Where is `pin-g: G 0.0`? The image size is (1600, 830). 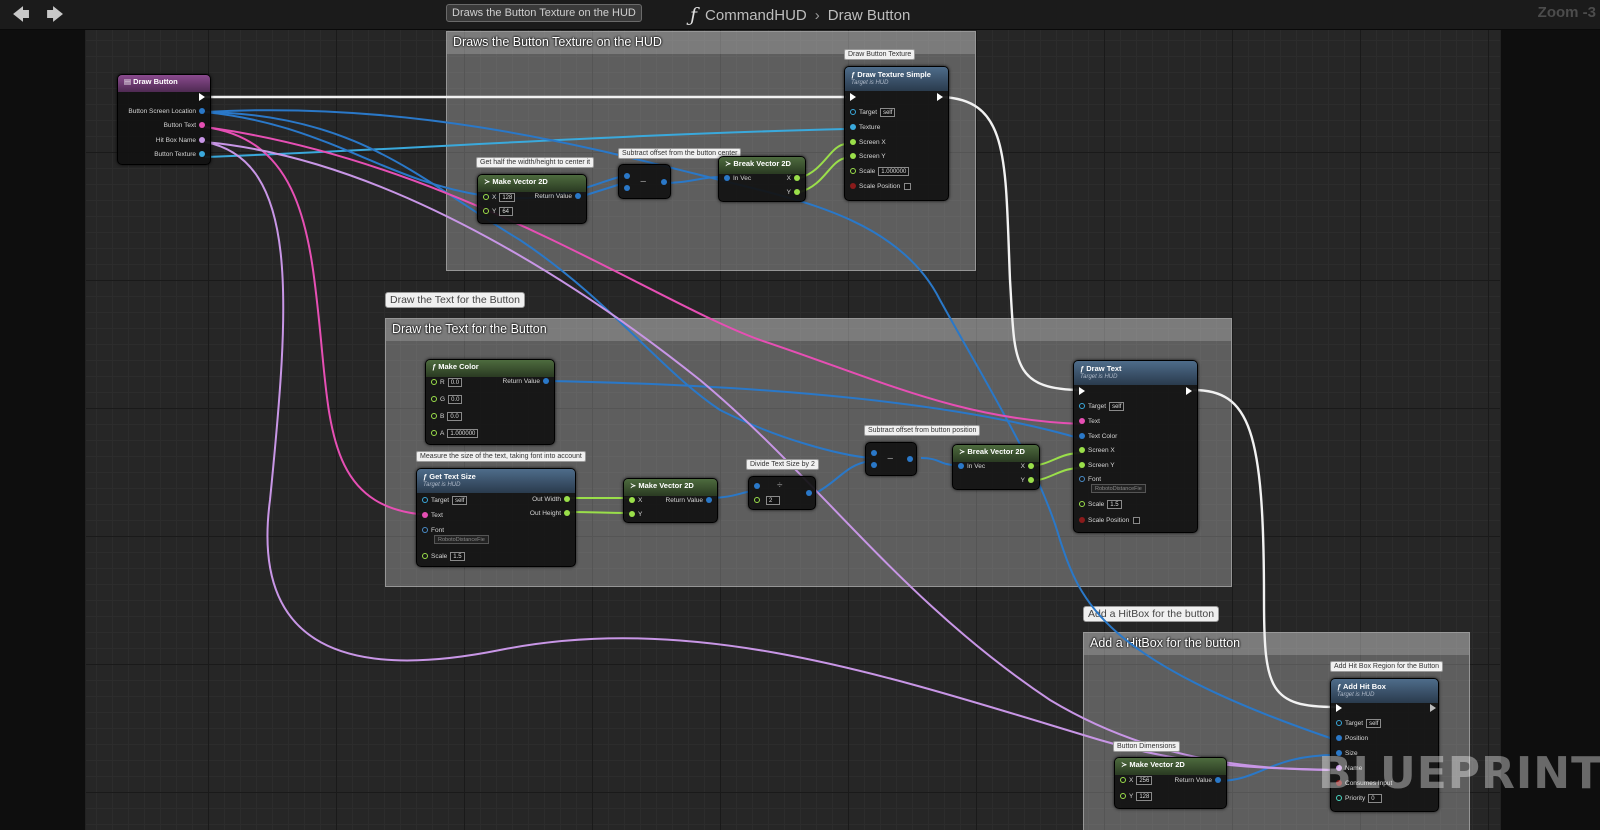 pin-g: G 0.0 is located at coordinates (445, 400).